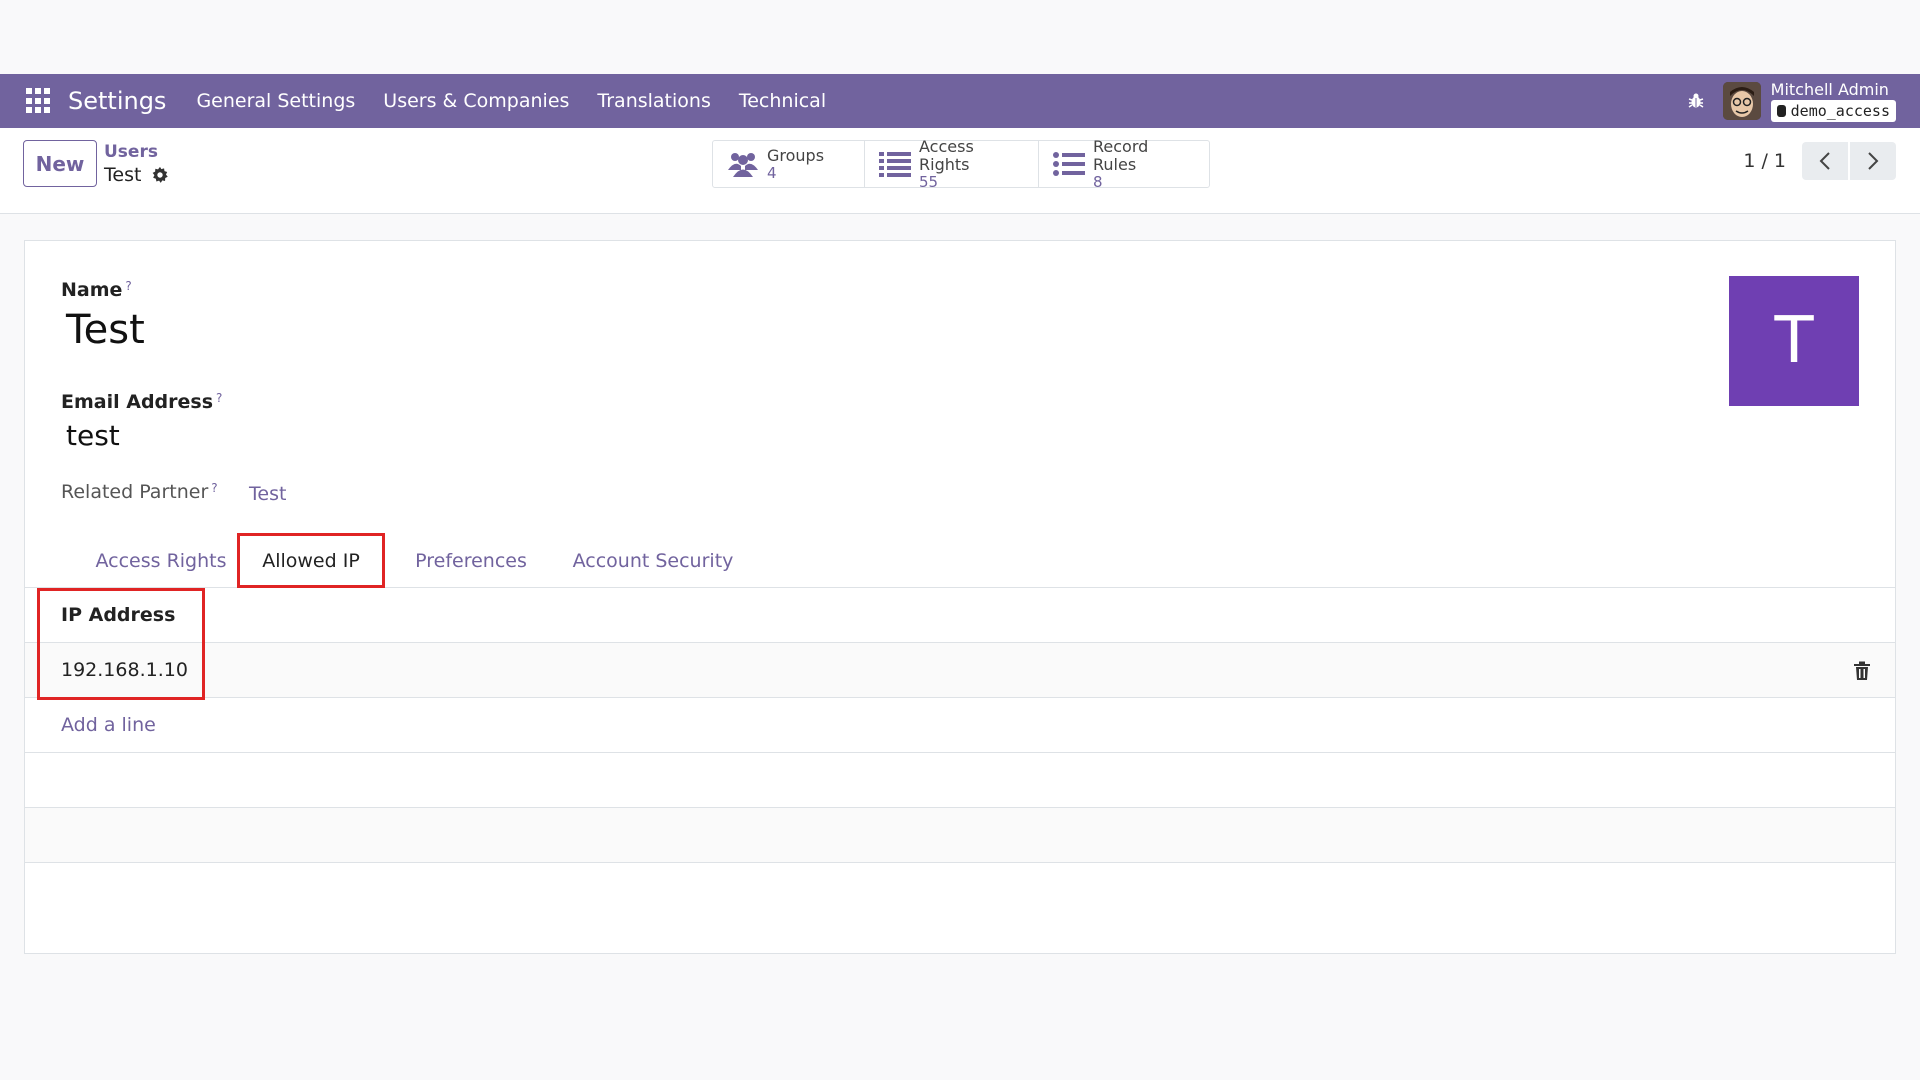  What do you see at coordinates (1862, 671) in the screenshot?
I see `trash-icon` at bounding box center [1862, 671].